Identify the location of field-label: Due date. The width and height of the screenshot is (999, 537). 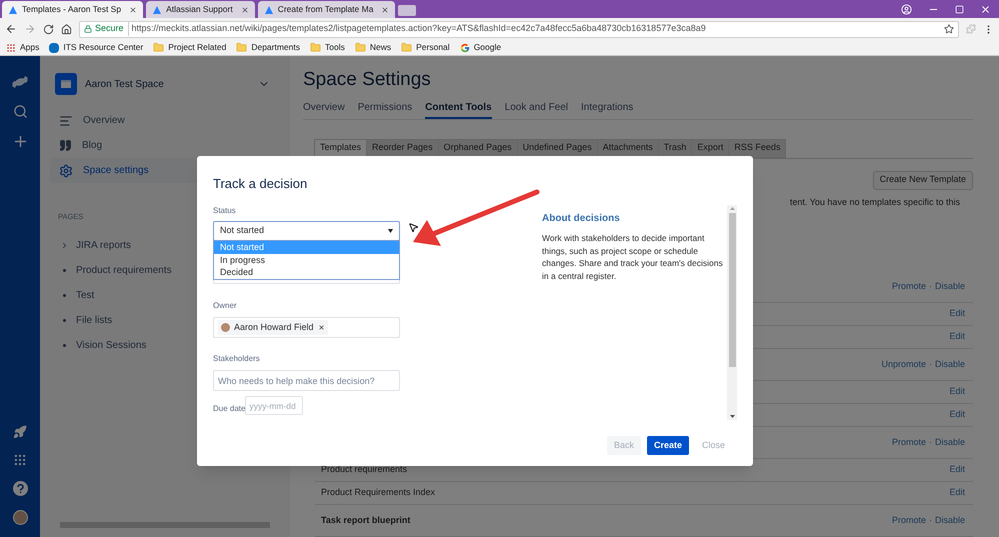
(229, 409).